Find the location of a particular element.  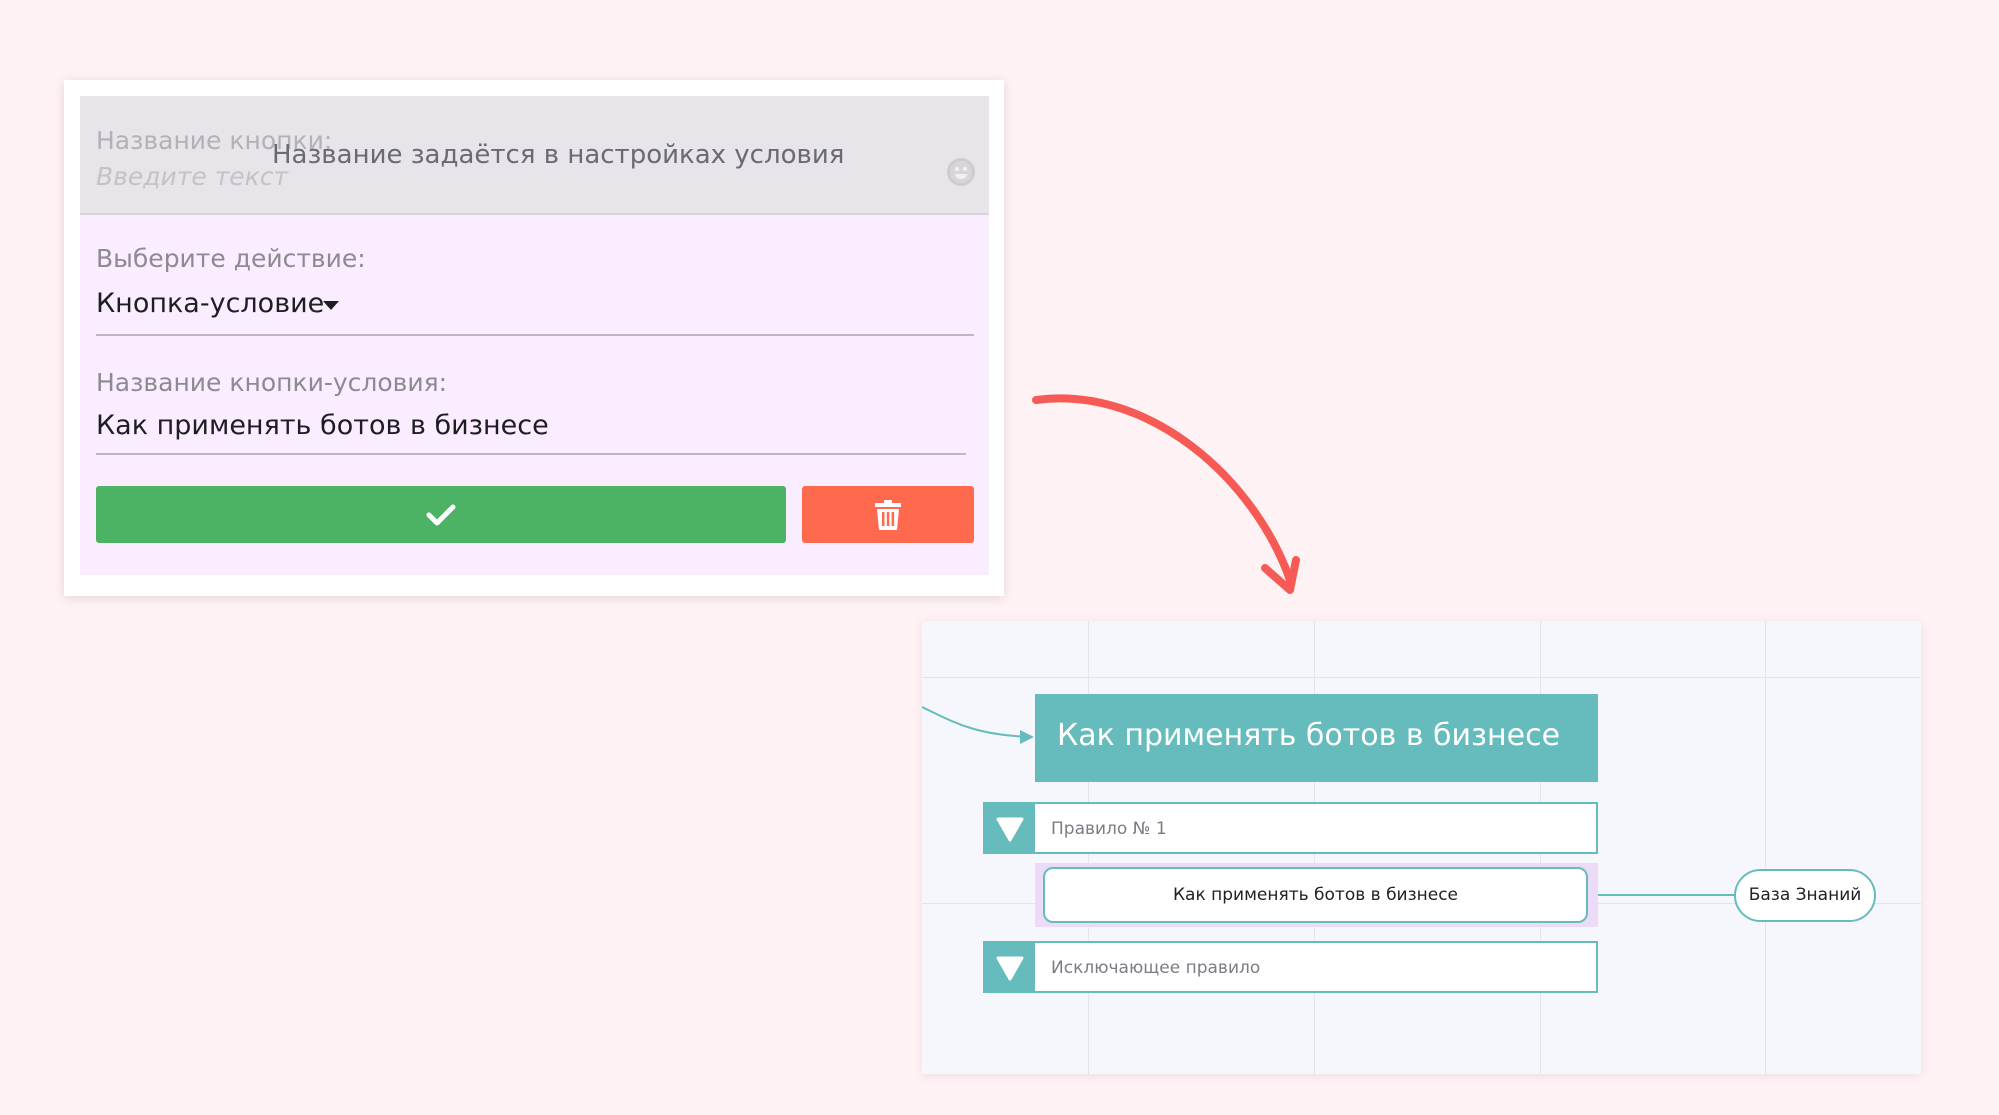

condition-name-underline is located at coordinates (531, 454).